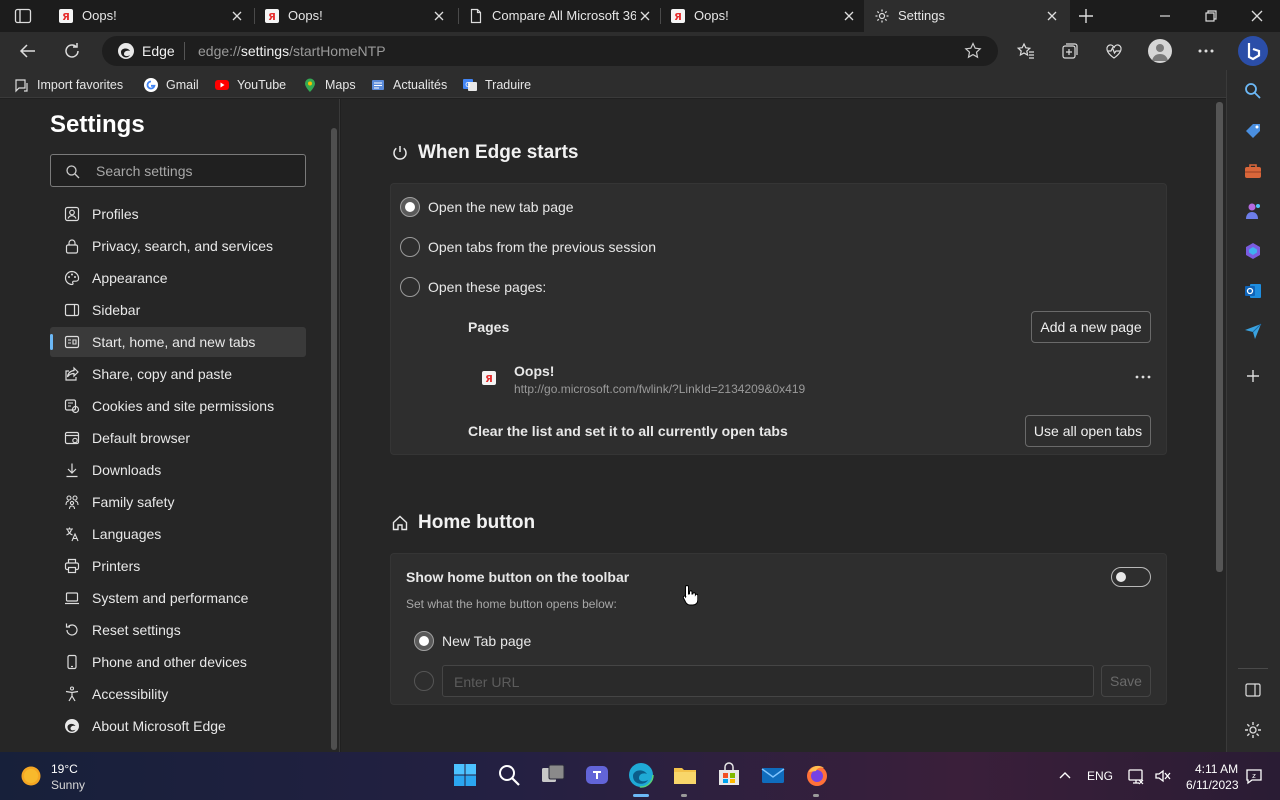 The width and height of the screenshot is (1280, 800). Describe the element at coordinates (773, 775) in the screenshot. I see `mail-icon` at that location.